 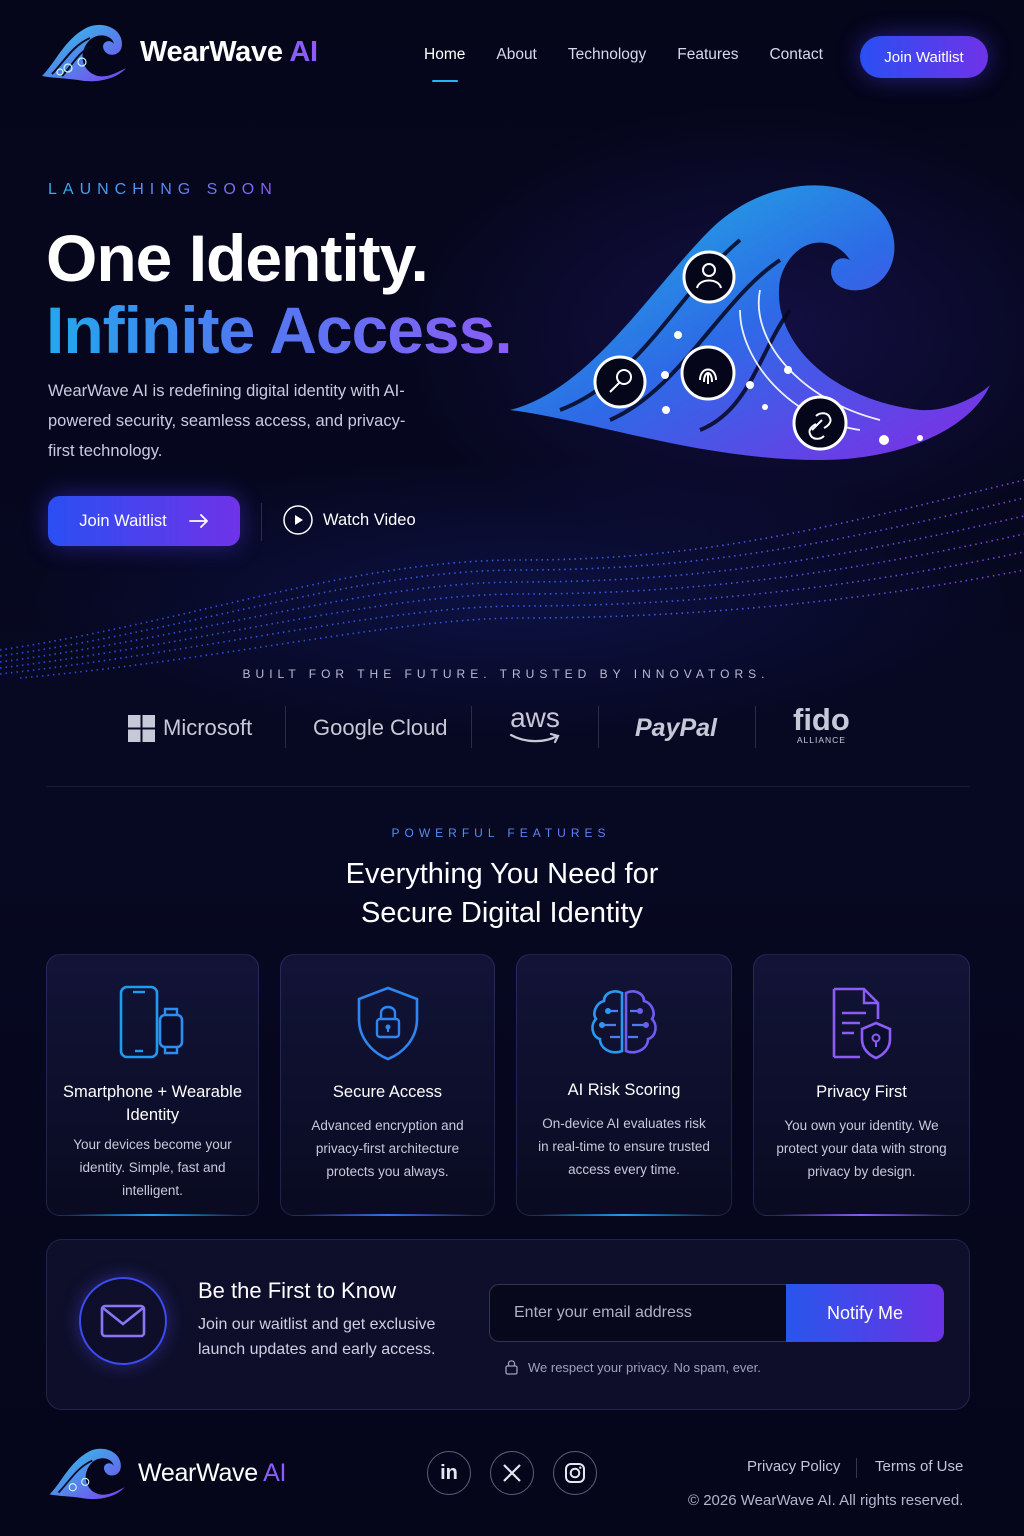 What do you see at coordinates (856, 1468) in the screenshot?
I see `footer-link-separator` at bounding box center [856, 1468].